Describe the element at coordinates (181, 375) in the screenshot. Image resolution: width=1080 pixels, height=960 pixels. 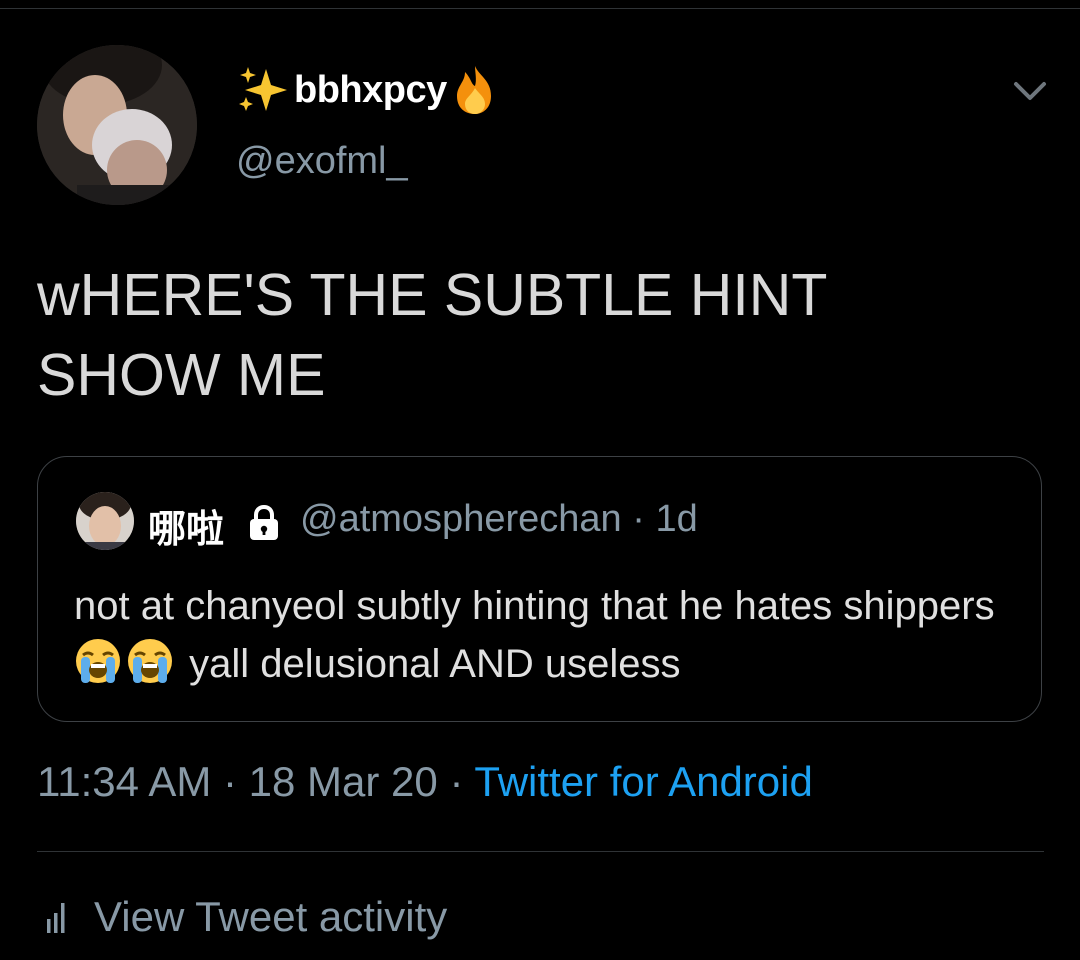
I see `tweet-body-line: SHOW ME` at that location.